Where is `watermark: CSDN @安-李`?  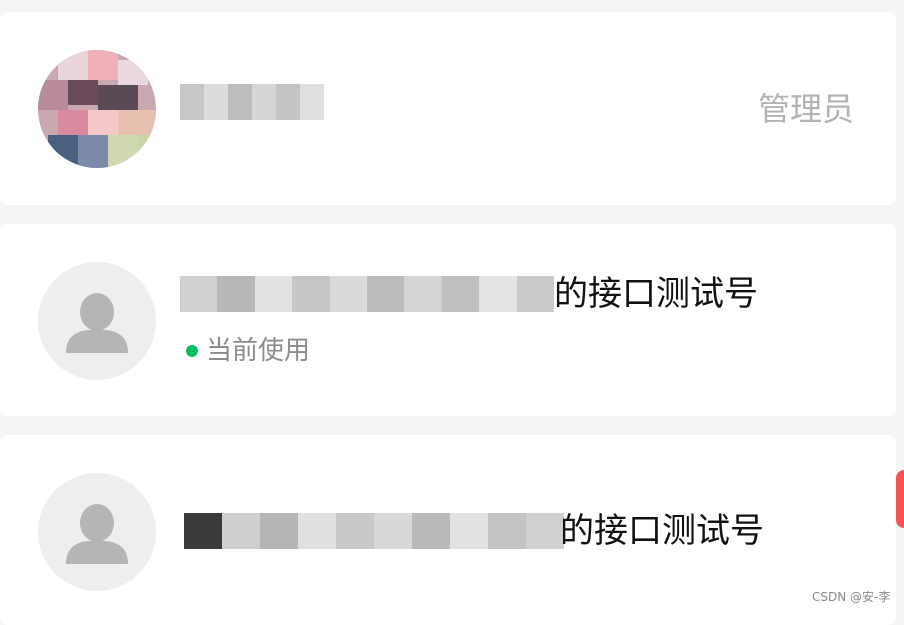
watermark: CSDN @安-李 is located at coordinates (851, 597).